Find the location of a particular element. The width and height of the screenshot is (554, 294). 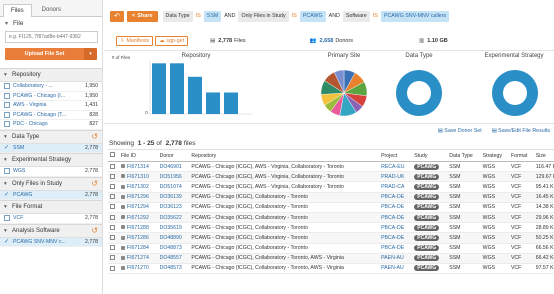

upload-dropdown-button: ▾ is located at coordinates (90, 54).